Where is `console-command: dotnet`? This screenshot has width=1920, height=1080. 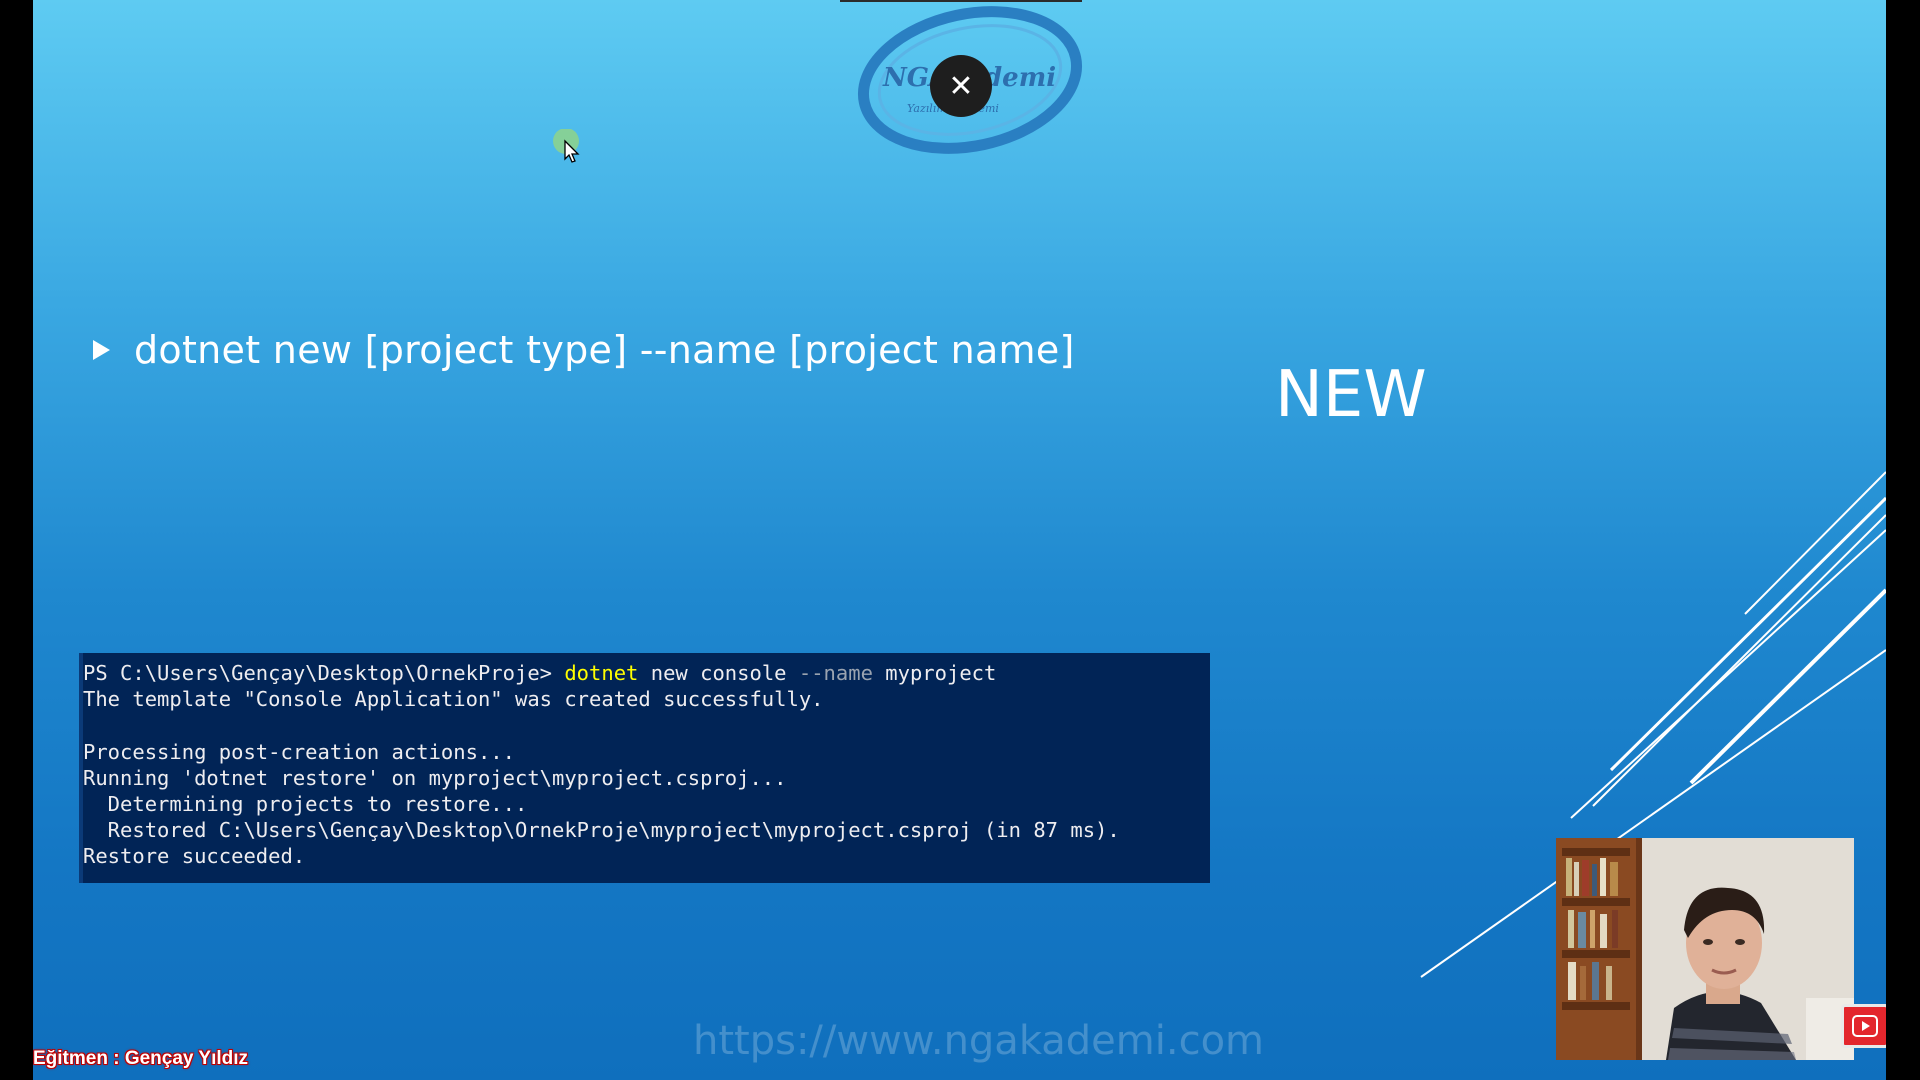 console-command: dotnet is located at coordinates (601, 673).